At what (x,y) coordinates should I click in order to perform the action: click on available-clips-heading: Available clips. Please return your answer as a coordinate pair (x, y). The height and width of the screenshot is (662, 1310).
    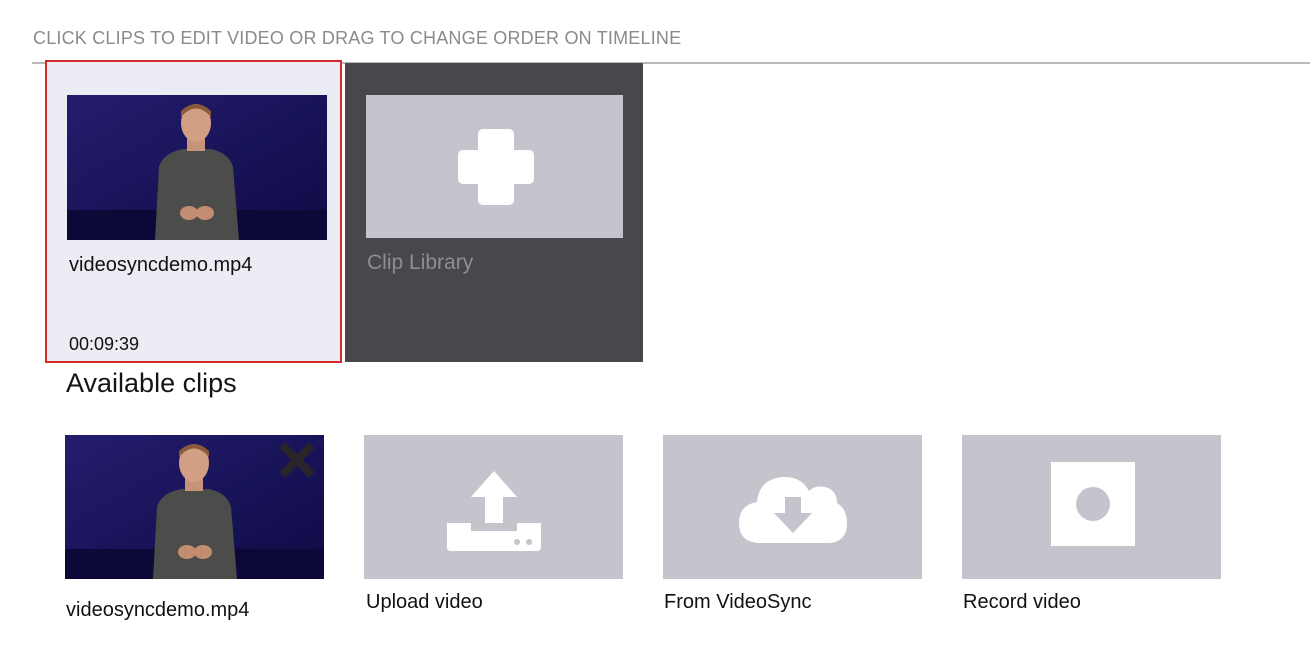
    Looking at the image, I should click on (151, 383).